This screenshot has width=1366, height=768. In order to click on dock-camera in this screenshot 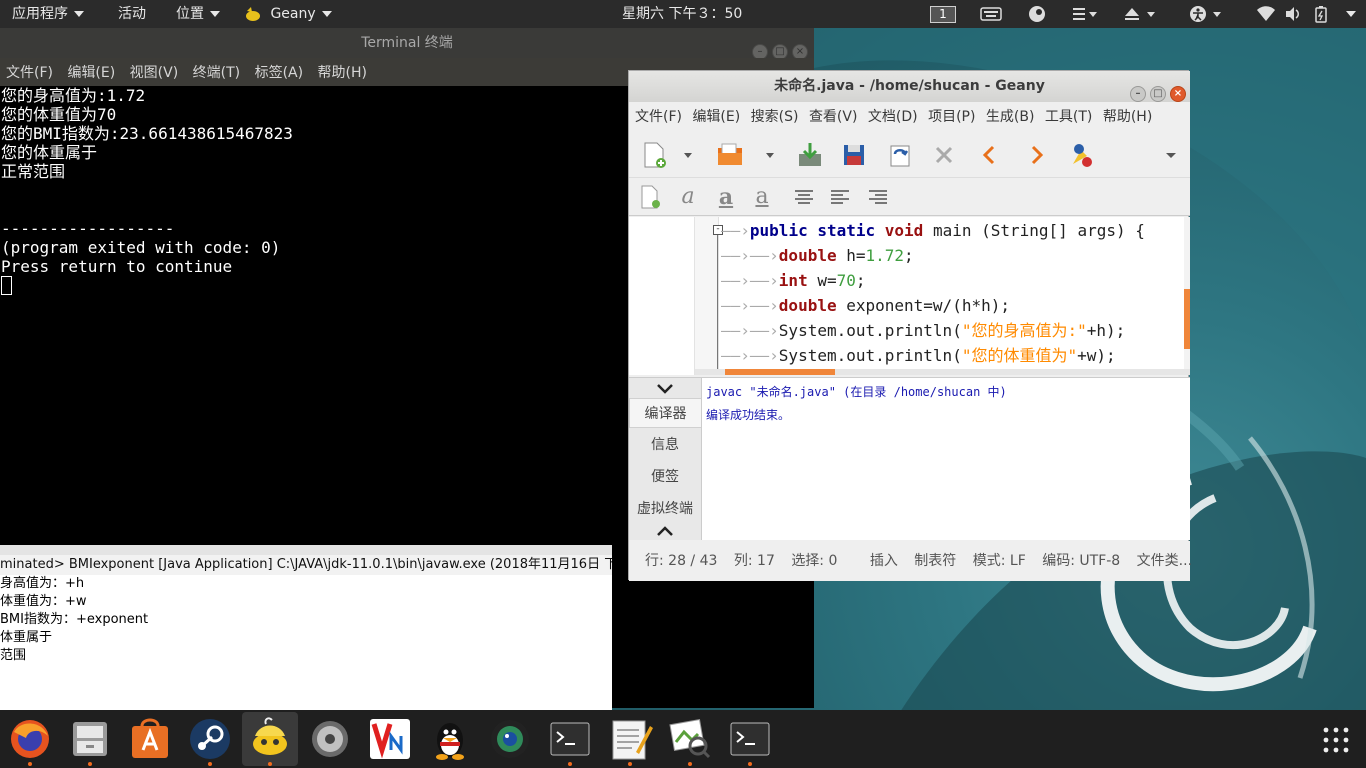, I will do `click(510, 739)`.